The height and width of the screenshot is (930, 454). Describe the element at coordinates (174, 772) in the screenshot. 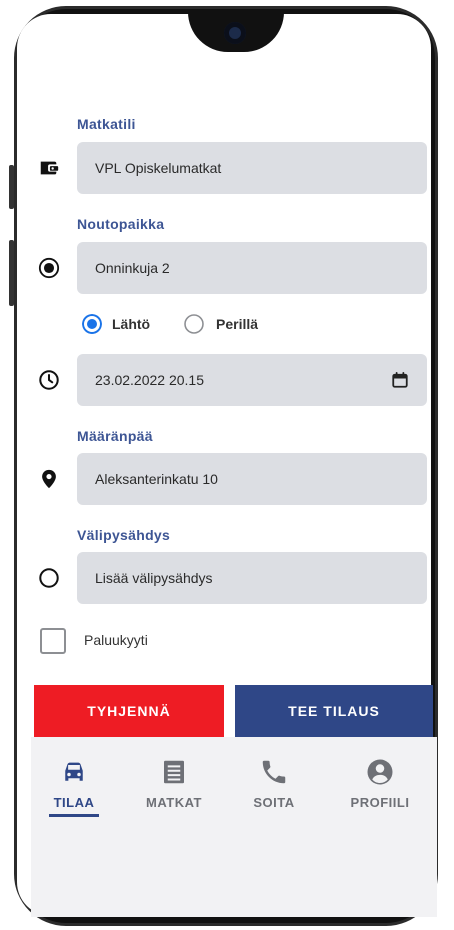

I see `list-icon` at that location.